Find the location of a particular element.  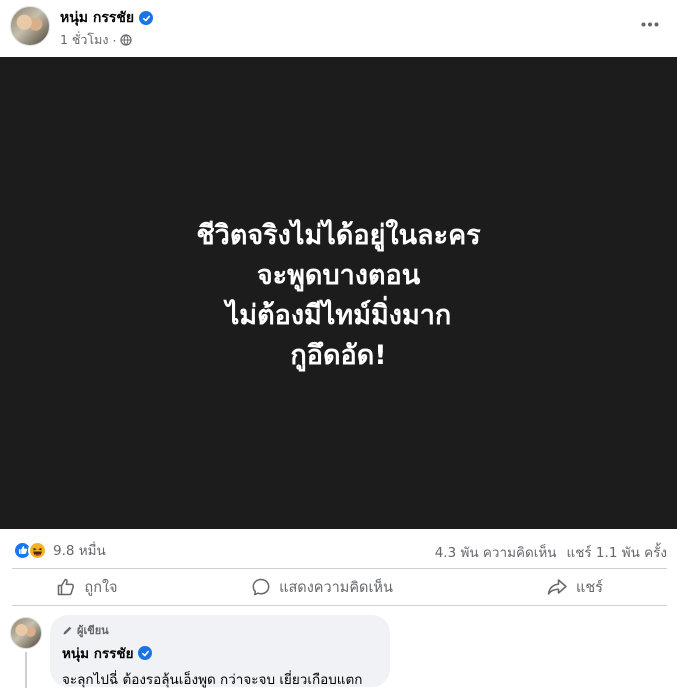

reactions-summary: 9.8 หมื่น is located at coordinates (59, 550).